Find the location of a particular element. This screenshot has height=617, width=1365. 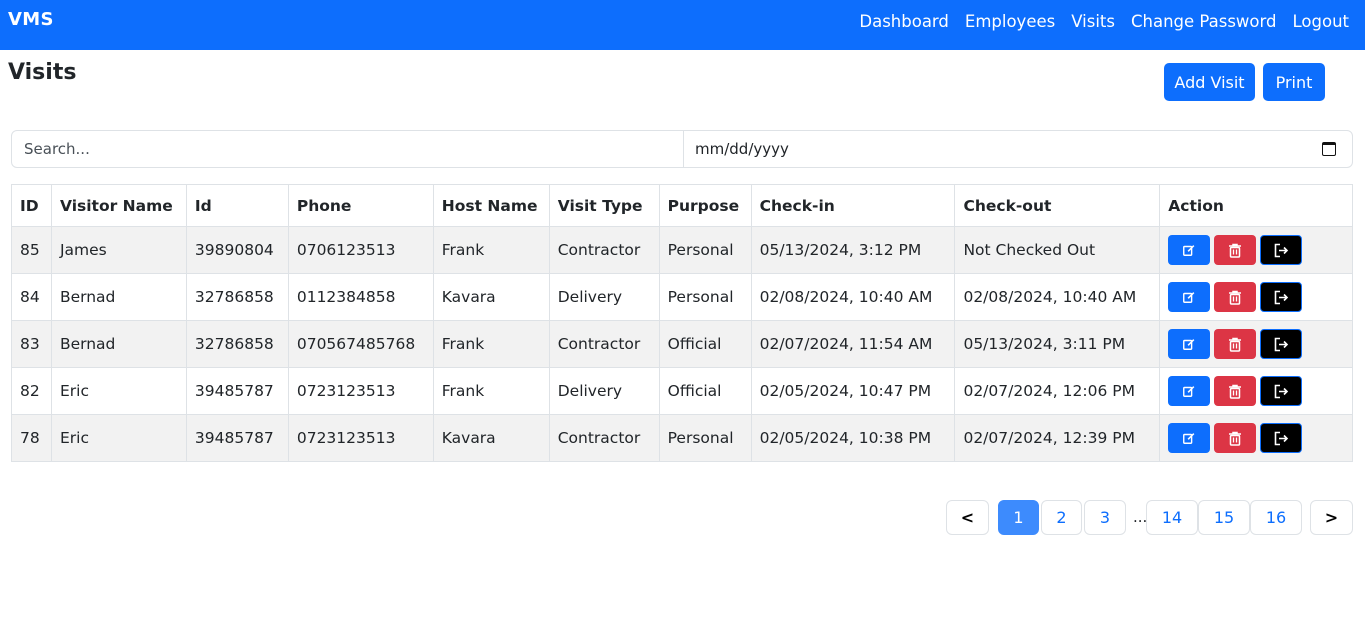

cell-visit-type: Delivery is located at coordinates (604, 297).